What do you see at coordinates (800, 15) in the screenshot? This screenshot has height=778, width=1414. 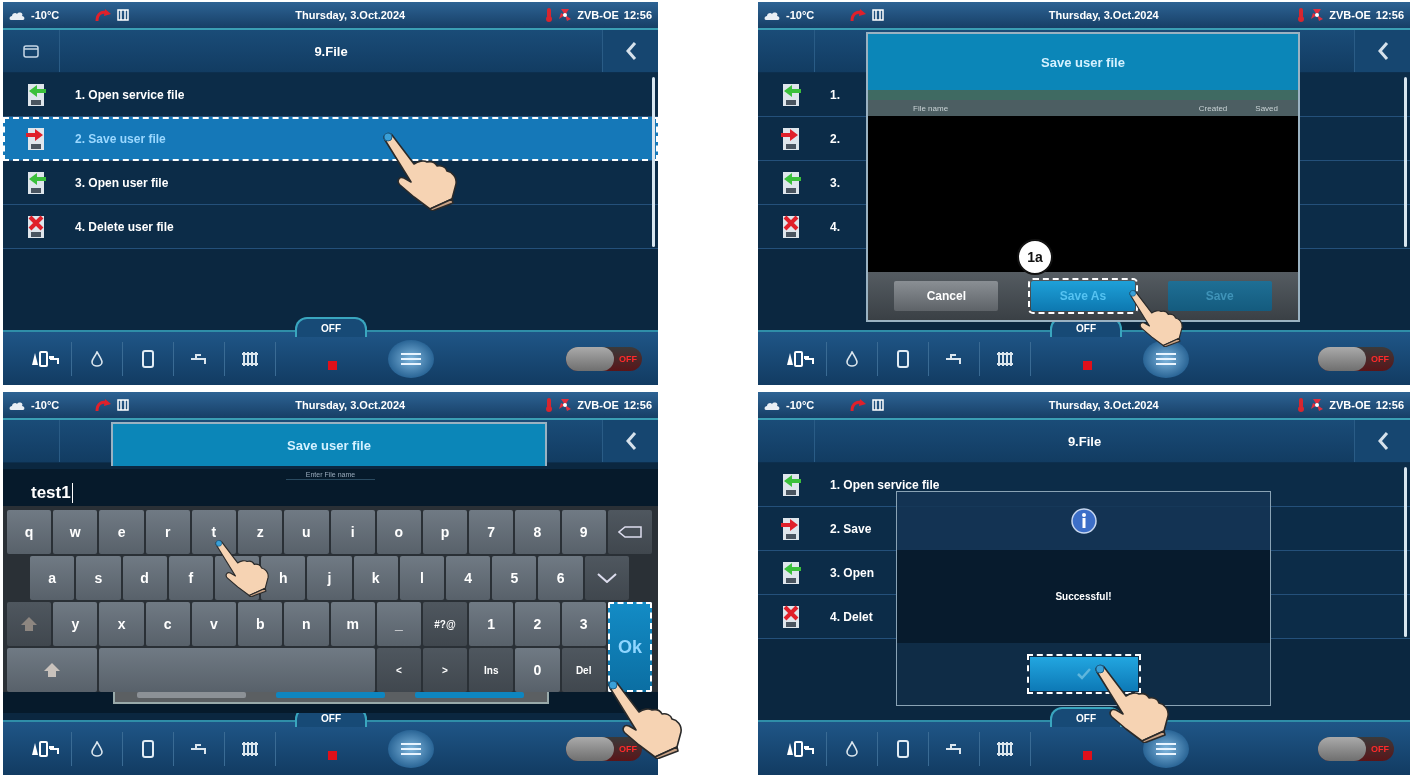 I see `outdoor-temperature: -10°C` at bounding box center [800, 15].